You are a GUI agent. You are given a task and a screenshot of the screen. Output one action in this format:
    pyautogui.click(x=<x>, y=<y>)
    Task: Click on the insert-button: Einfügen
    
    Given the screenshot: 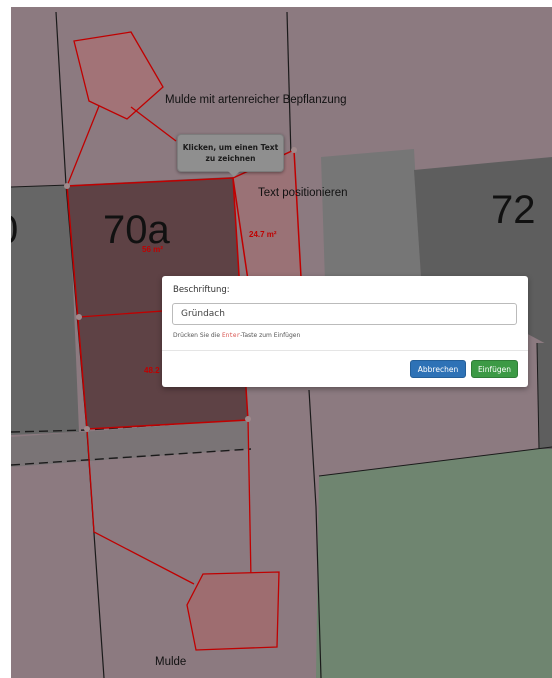 What is the action you would take?
    pyautogui.click(x=494, y=369)
    